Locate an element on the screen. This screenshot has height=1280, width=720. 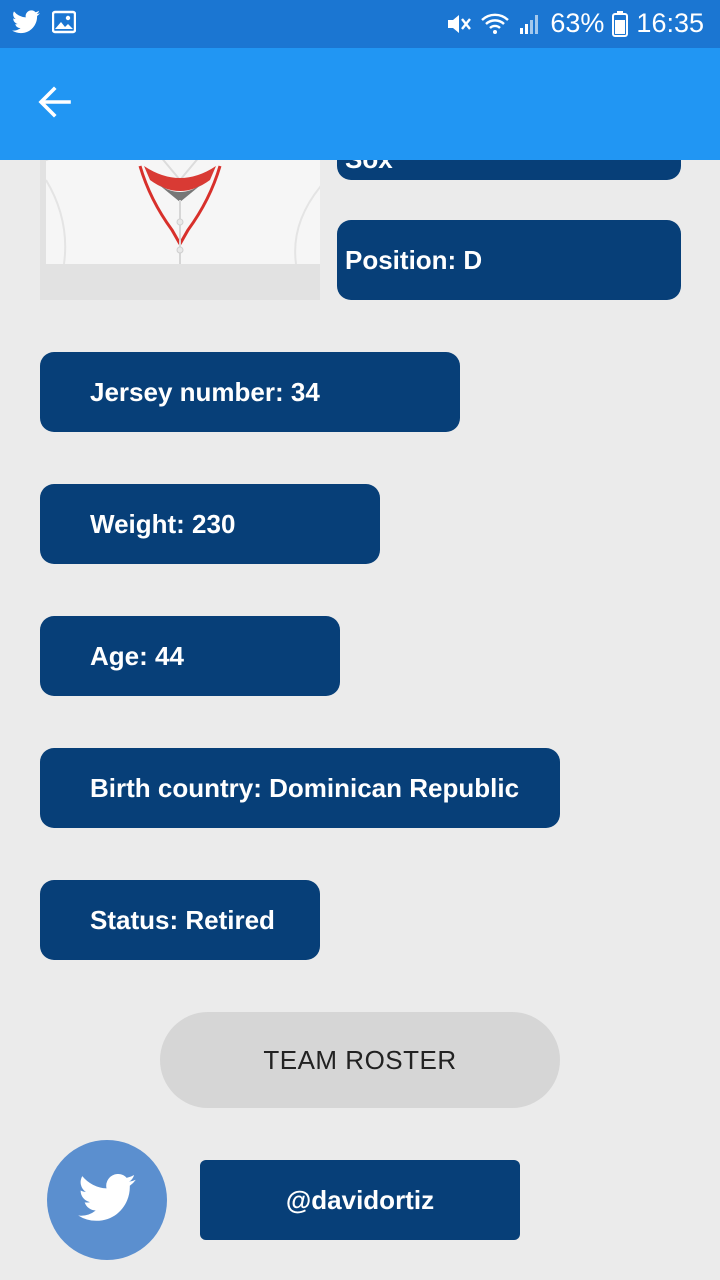
weight-label: Weight: 230 is located at coordinates (210, 524).